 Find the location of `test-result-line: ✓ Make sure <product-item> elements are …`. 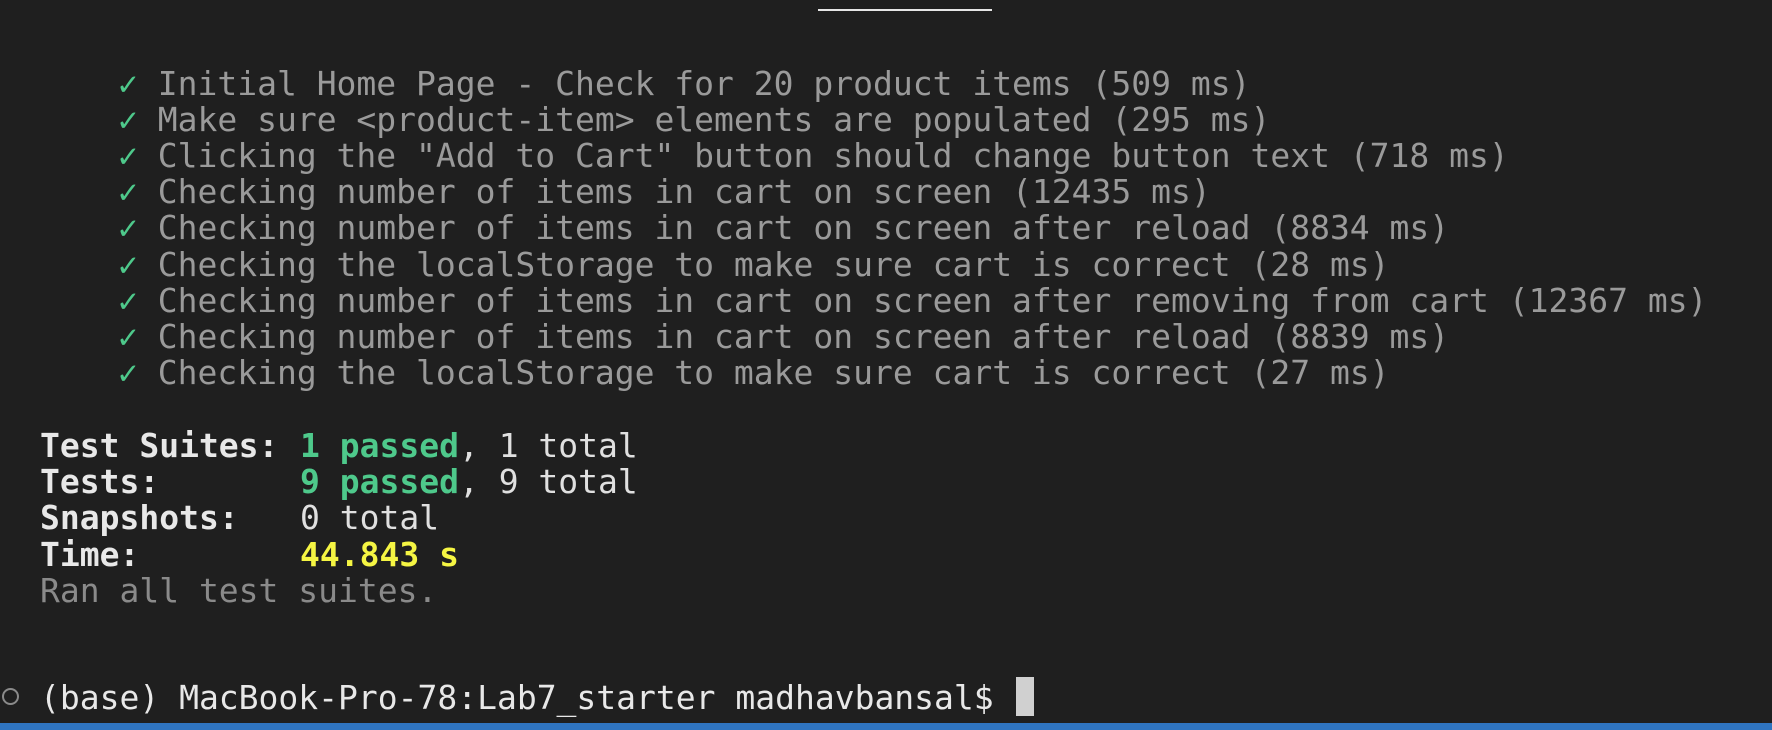

test-result-line: ✓ Make sure <product-item> elements are … is located at coordinates (694, 119).